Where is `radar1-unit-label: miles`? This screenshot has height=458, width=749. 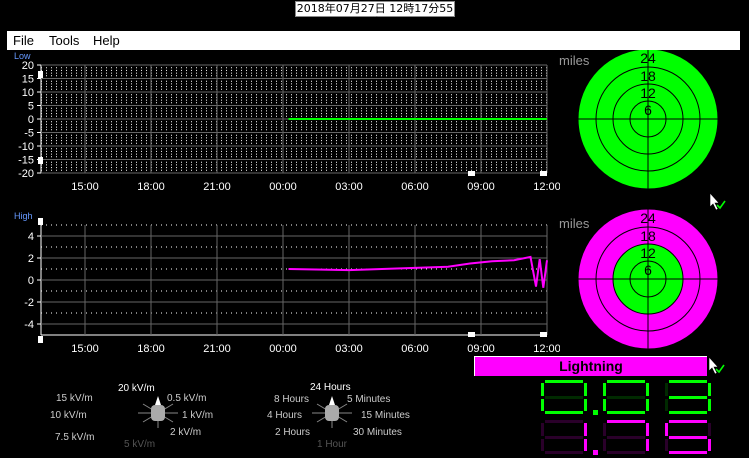 radar1-unit-label: miles is located at coordinates (574, 60).